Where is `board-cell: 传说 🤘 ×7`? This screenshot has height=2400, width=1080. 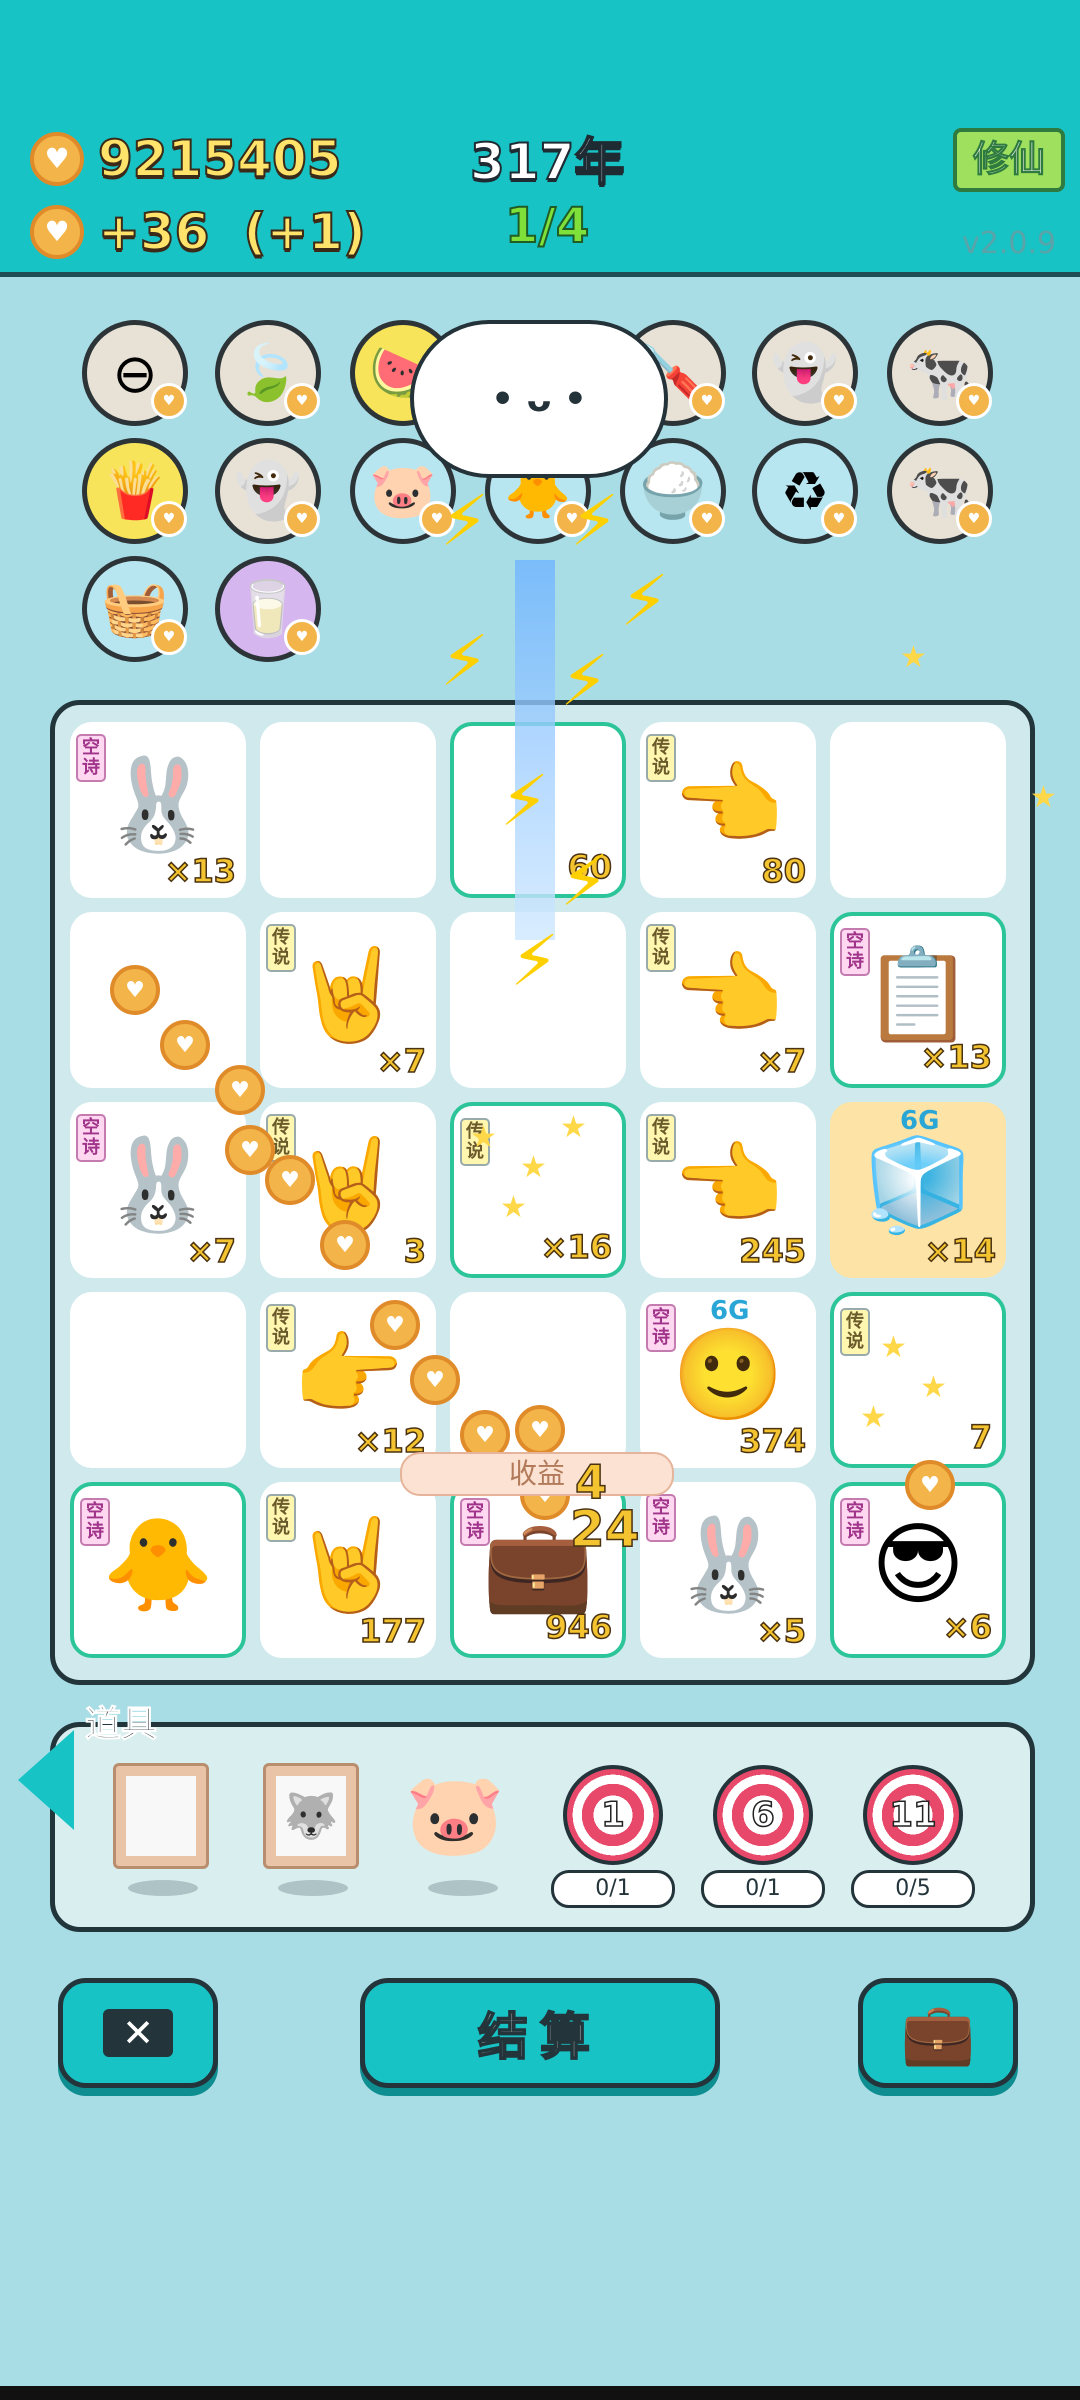
board-cell: 传说 🤘 ×7 is located at coordinates (348, 1000).